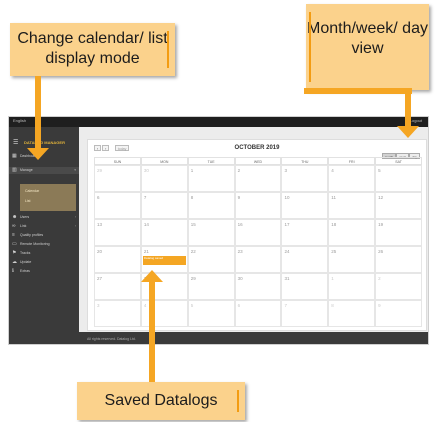 This screenshot has width=438, height=422. I want to click on day-number: 6, so click(98, 197).